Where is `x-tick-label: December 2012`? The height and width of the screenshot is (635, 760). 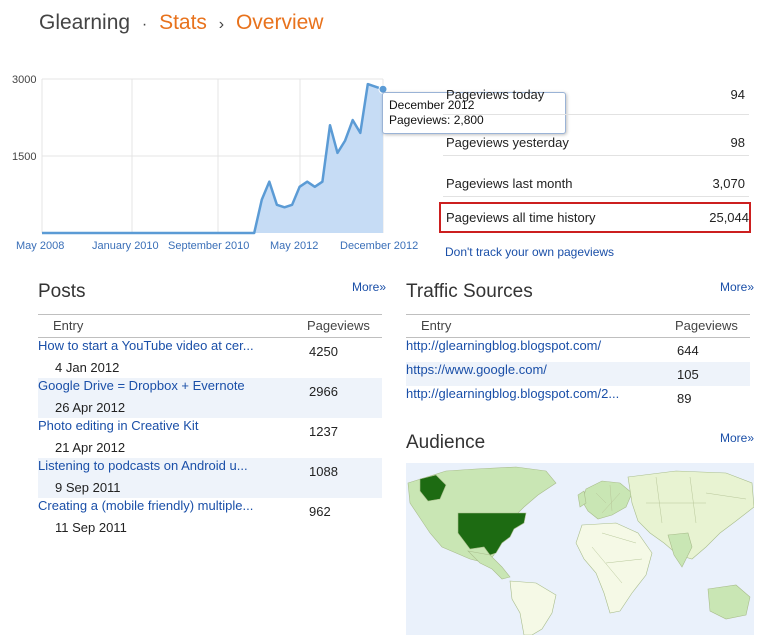 x-tick-label: December 2012 is located at coordinates (379, 246).